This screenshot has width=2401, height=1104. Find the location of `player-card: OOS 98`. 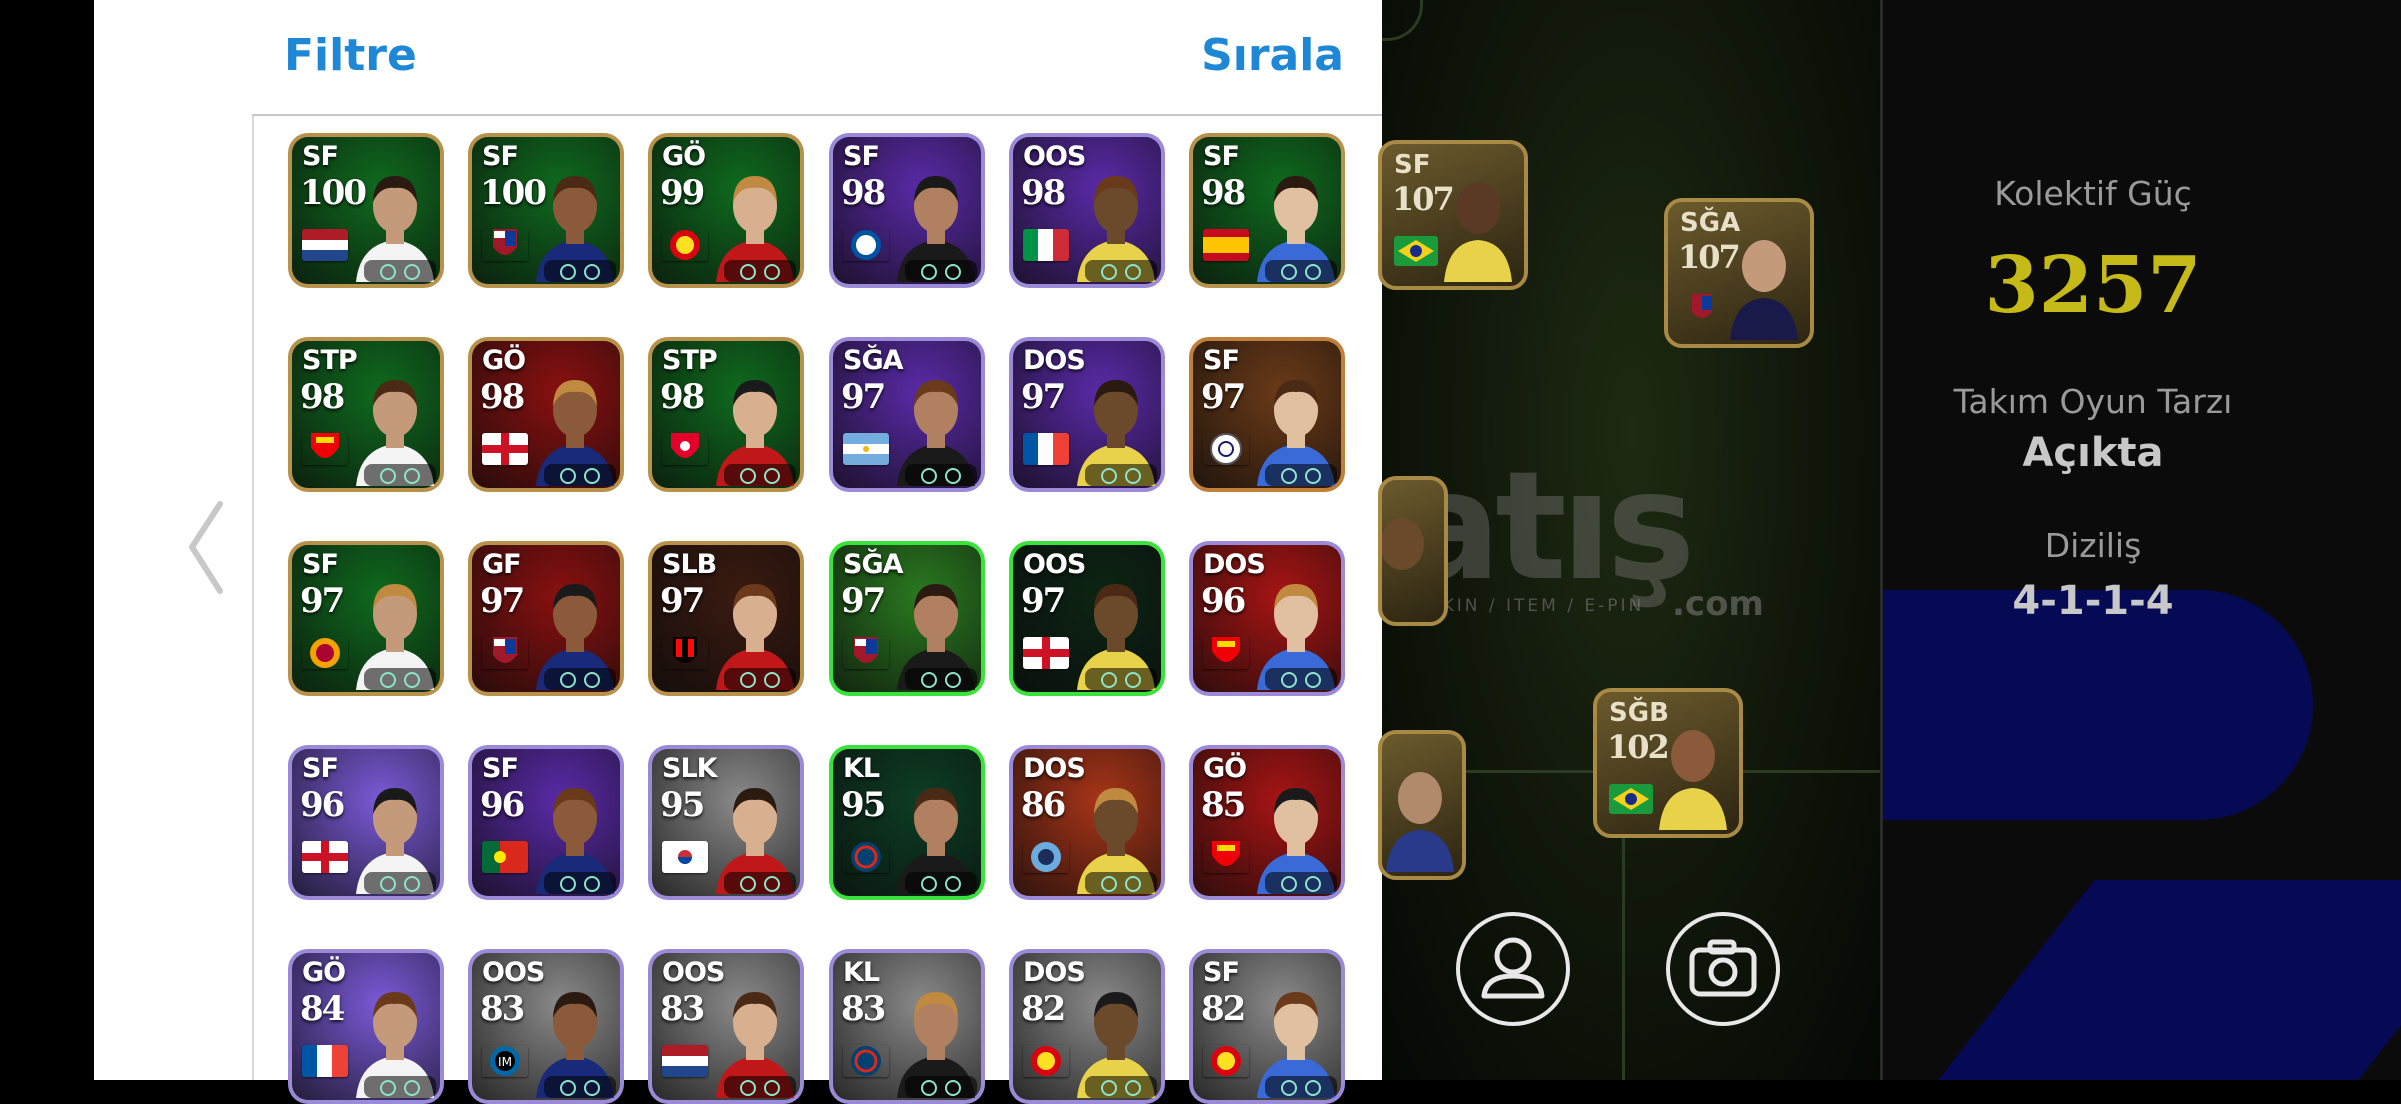

player-card: OOS 98 is located at coordinates (1087, 210).